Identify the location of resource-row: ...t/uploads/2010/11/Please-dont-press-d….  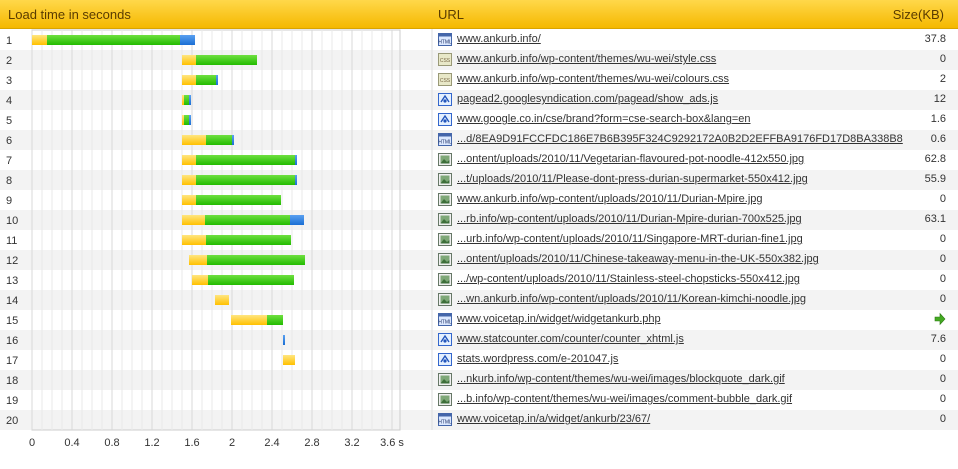
(695, 180).